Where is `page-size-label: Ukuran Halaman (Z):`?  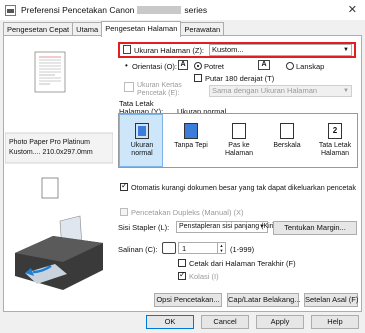 page-size-label: Ukuran Halaman (Z): is located at coordinates (169, 50).